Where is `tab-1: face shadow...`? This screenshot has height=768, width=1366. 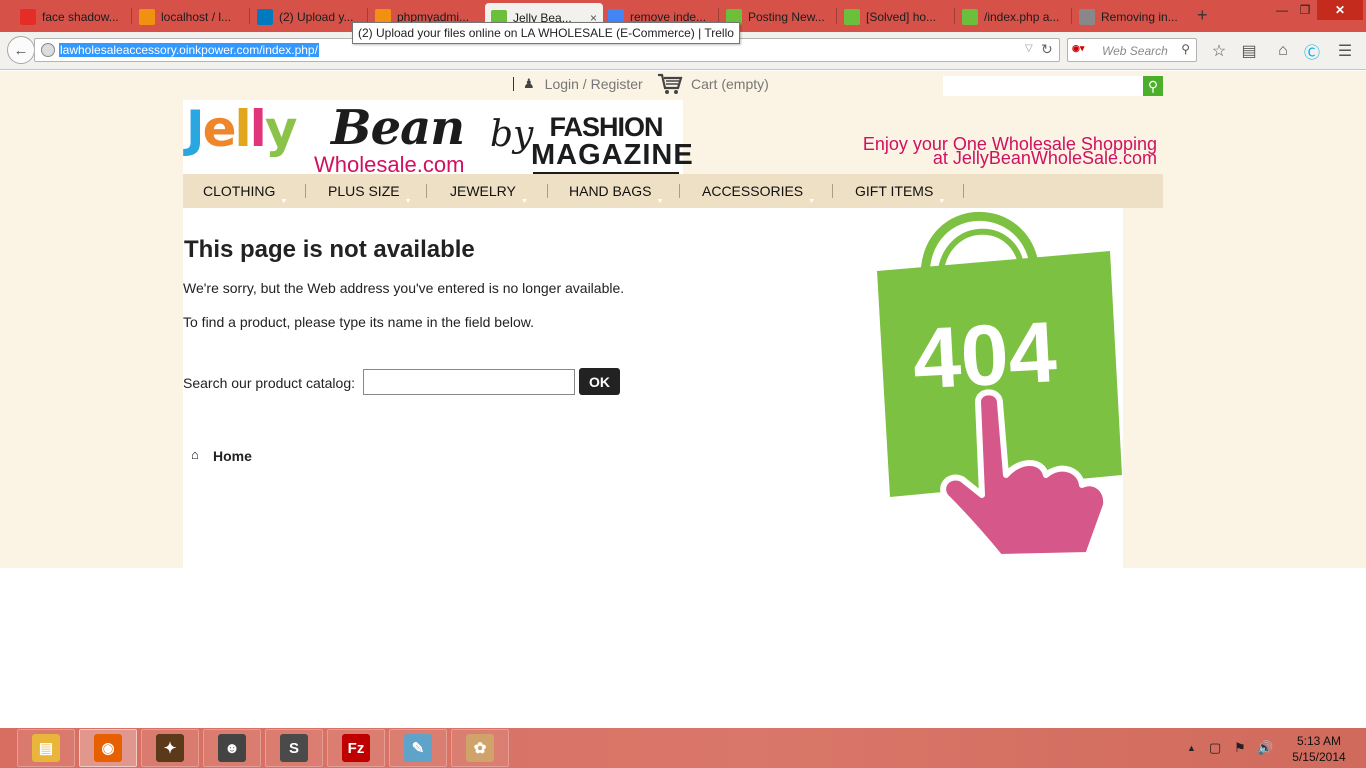 tab-1: face shadow... is located at coordinates (72, 16).